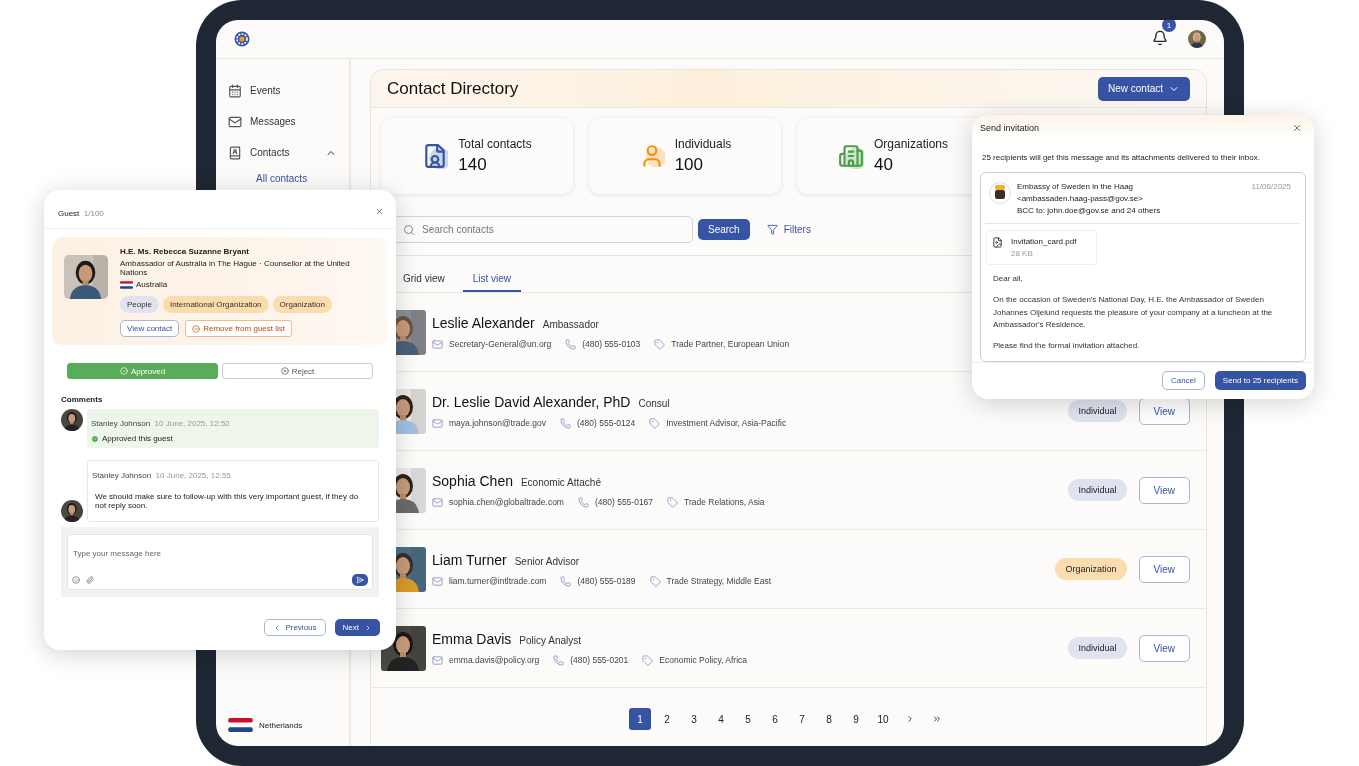  What do you see at coordinates (453, 88) in the screenshot?
I see `page-title: Contact Directory` at bounding box center [453, 88].